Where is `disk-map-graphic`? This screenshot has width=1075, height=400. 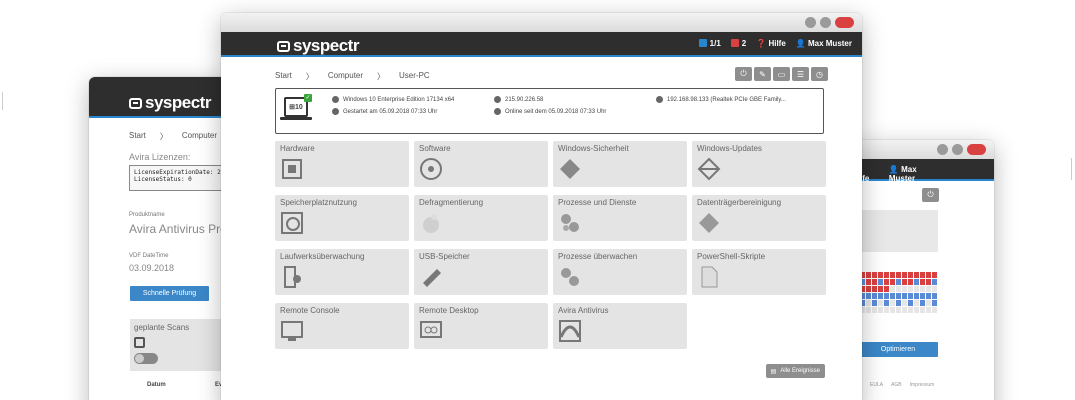 disk-map-graphic is located at coordinates (898, 292).